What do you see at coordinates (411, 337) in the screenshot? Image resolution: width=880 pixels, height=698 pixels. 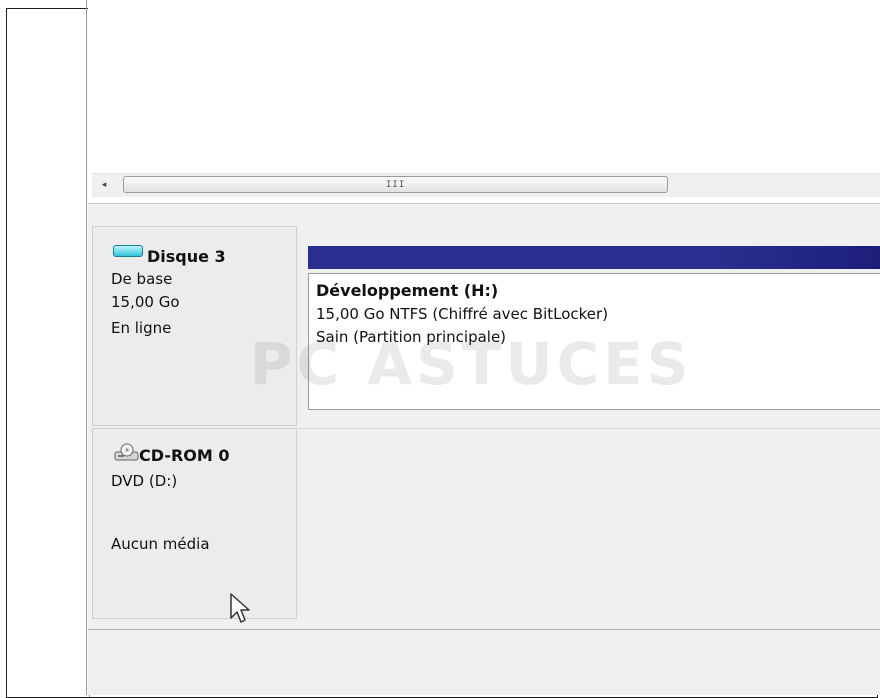 I see `partition-health: Sain (Partition principale)` at bounding box center [411, 337].